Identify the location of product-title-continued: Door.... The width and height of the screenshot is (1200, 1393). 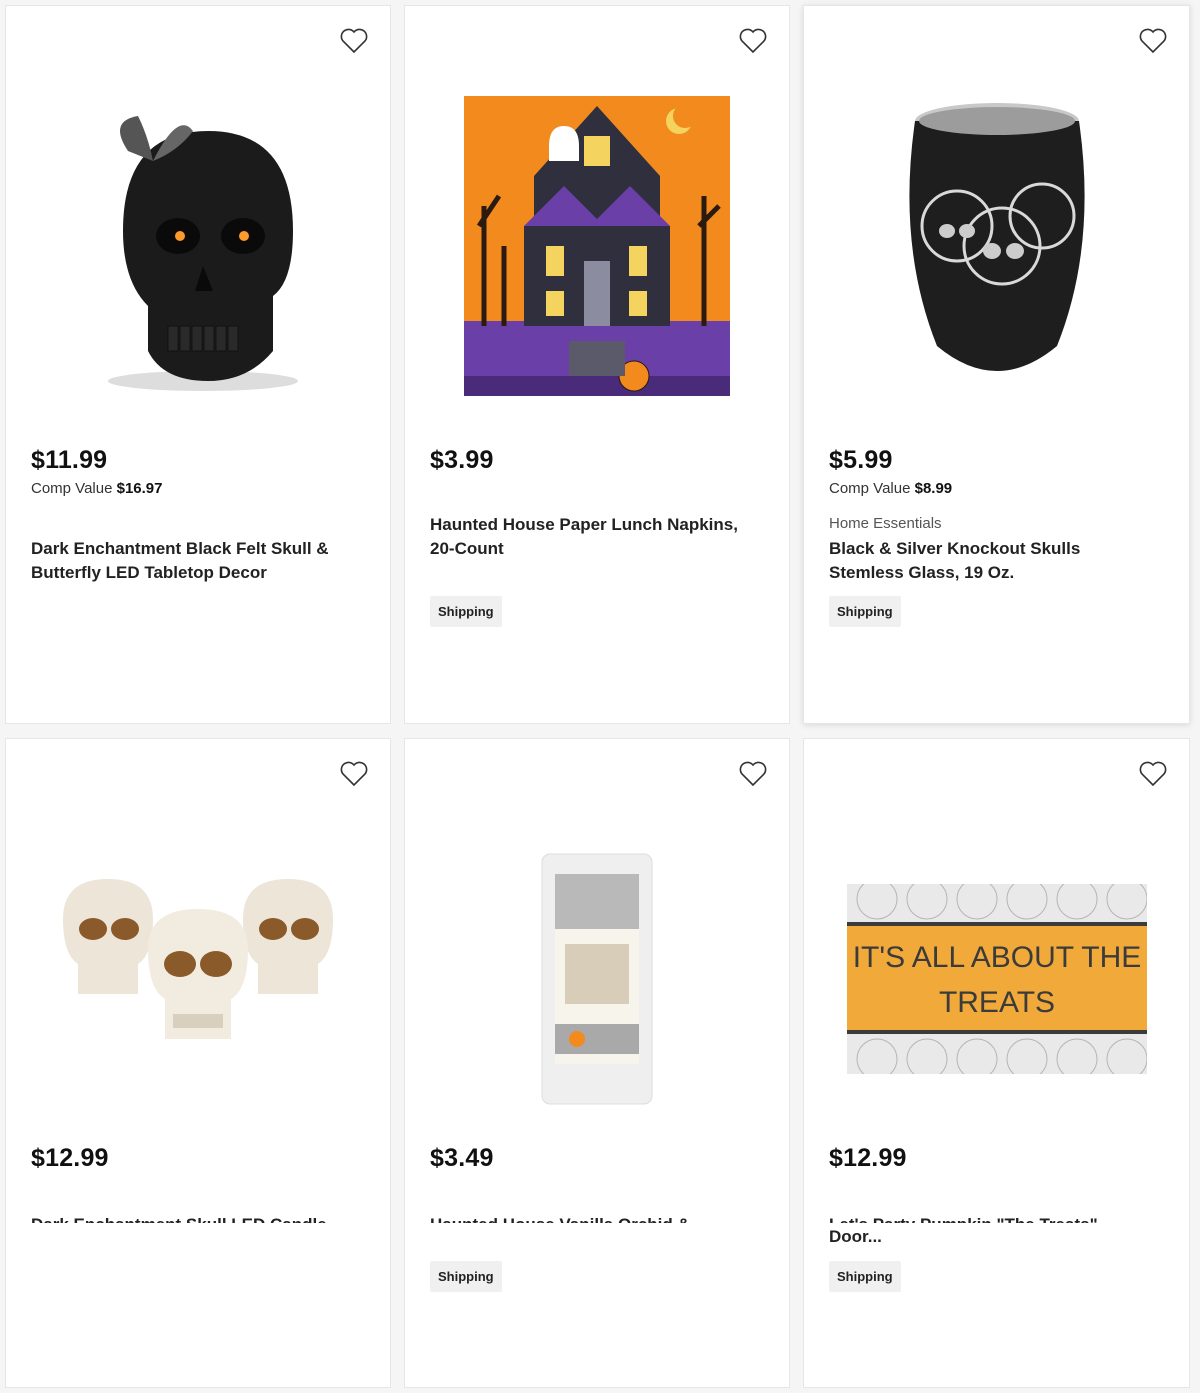
(989, 1237).